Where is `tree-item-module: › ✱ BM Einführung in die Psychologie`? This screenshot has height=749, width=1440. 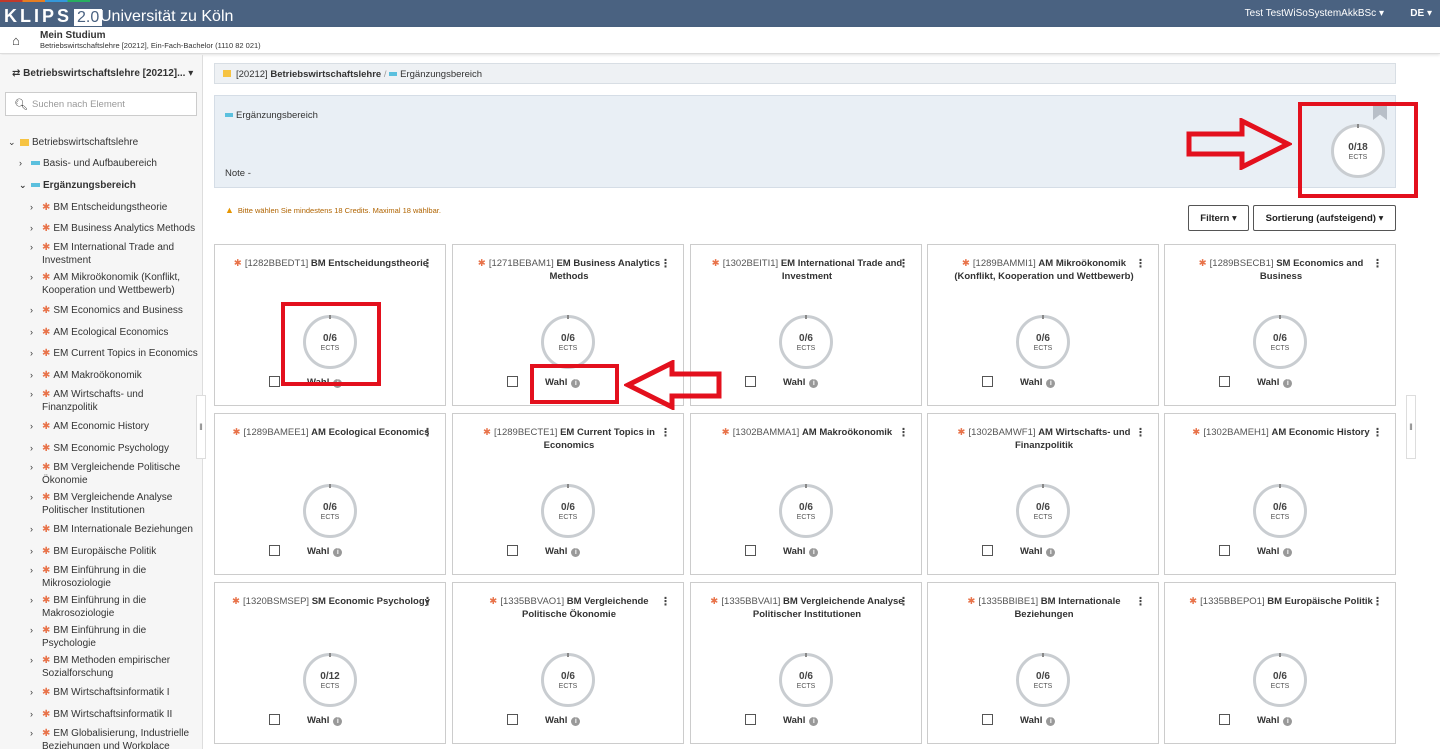 tree-item-module: › ✱ BM Einführung in die Psychologie is located at coordinates (96, 637).